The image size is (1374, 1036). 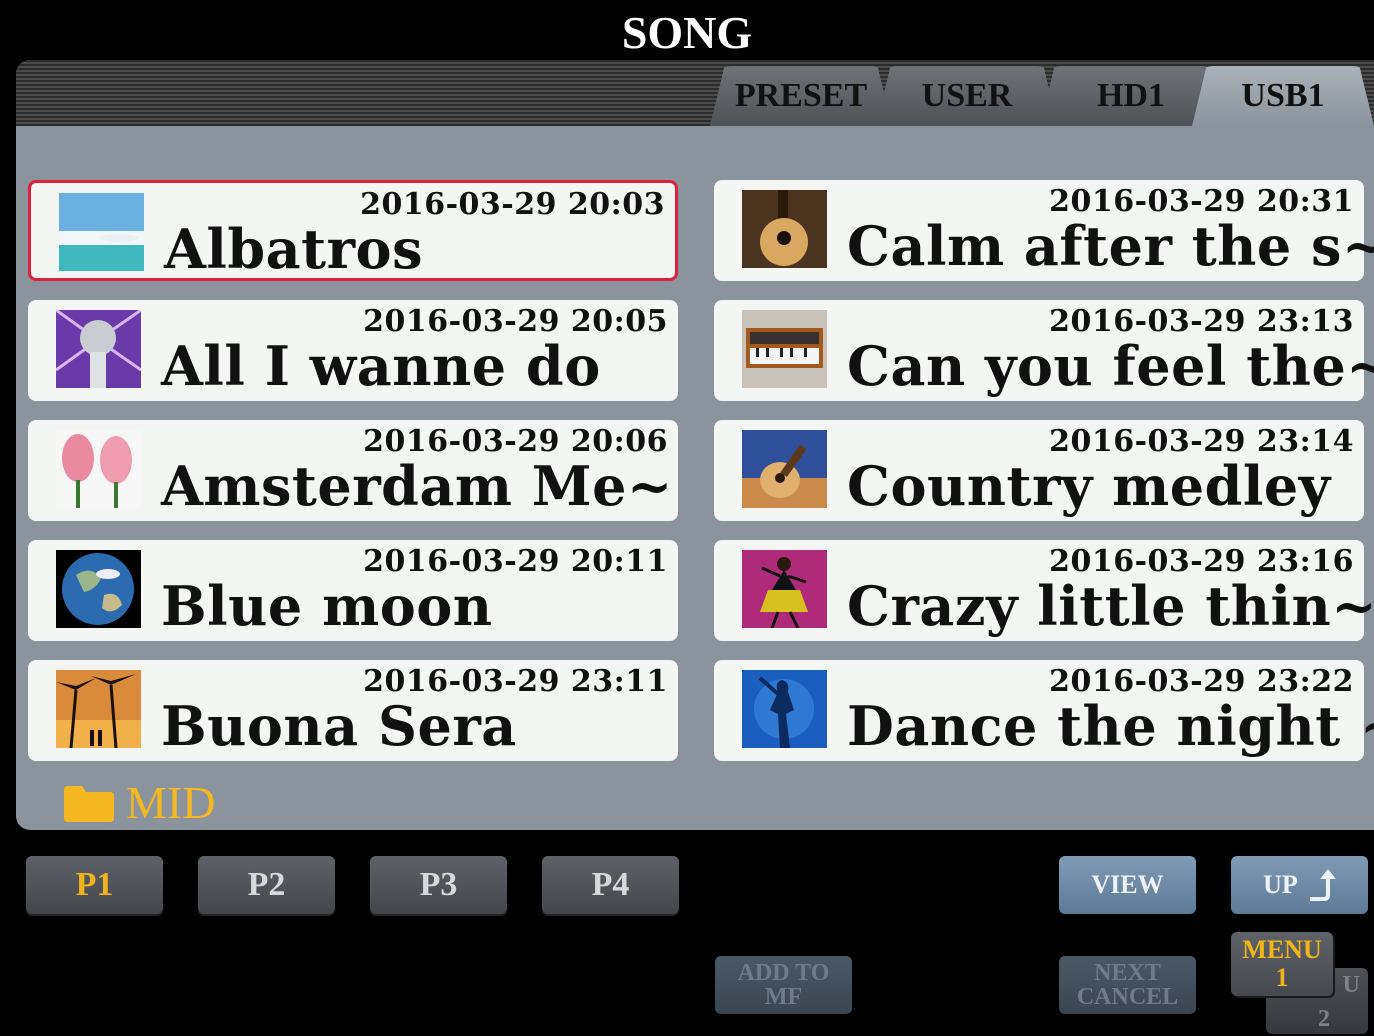 What do you see at coordinates (1282, 949) in the screenshot?
I see `menu1-label: MENU` at bounding box center [1282, 949].